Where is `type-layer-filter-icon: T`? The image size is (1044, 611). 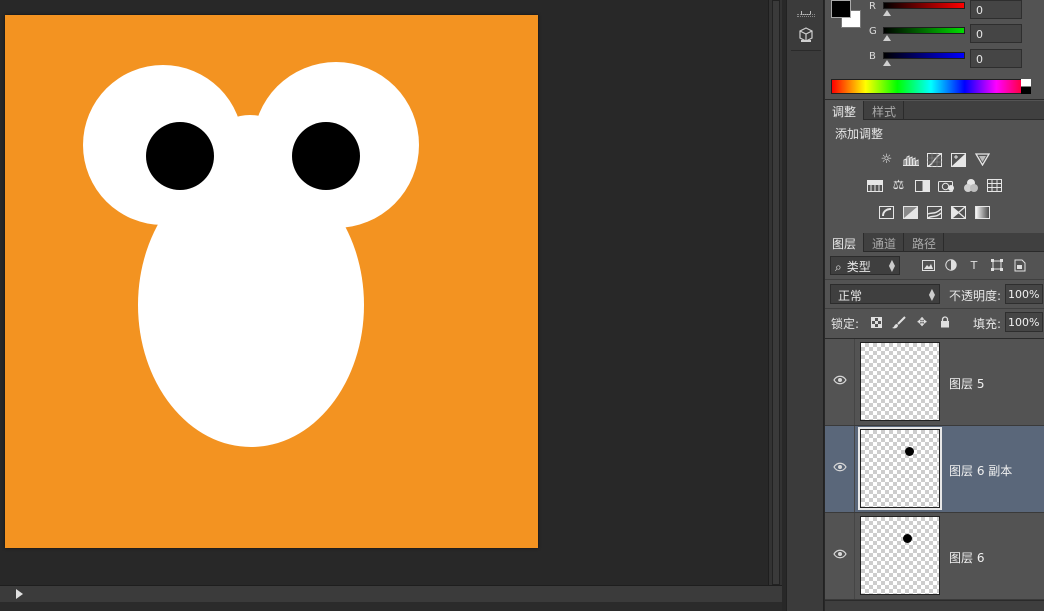
type-layer-filter-icon: T is located at coordinates (974, 265).